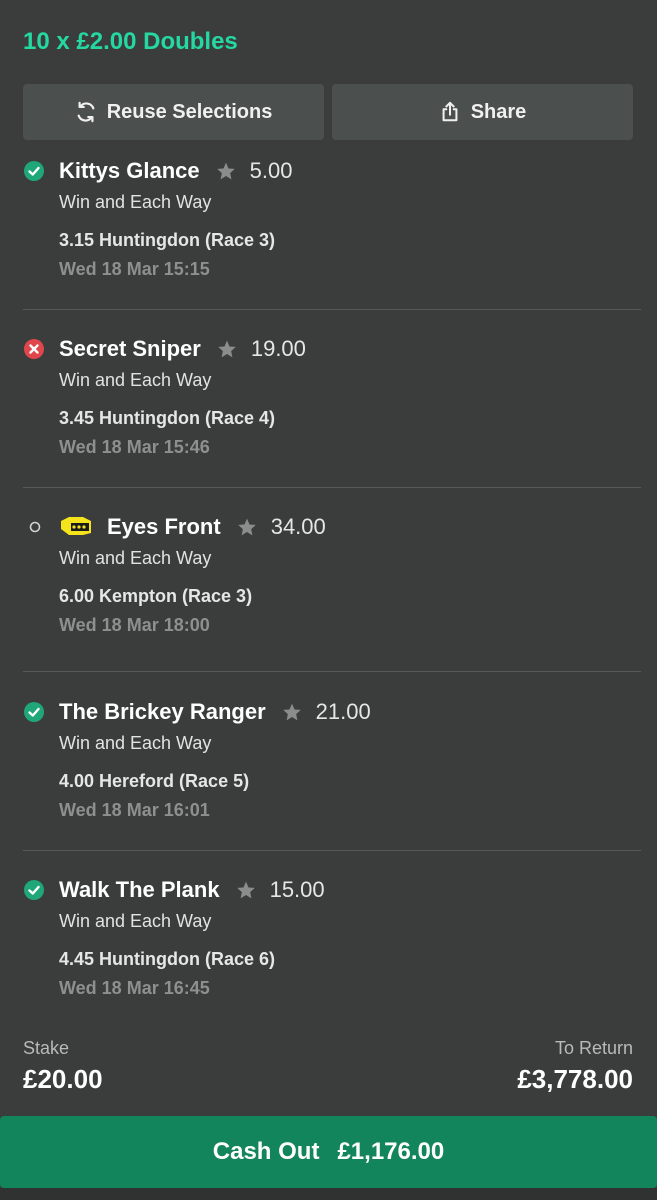 The image size is (657, 1200). What do you see at coordinates (35, 527) in the screenshot?
I see `pending-circle-icon` at bounding box center [35, 527].